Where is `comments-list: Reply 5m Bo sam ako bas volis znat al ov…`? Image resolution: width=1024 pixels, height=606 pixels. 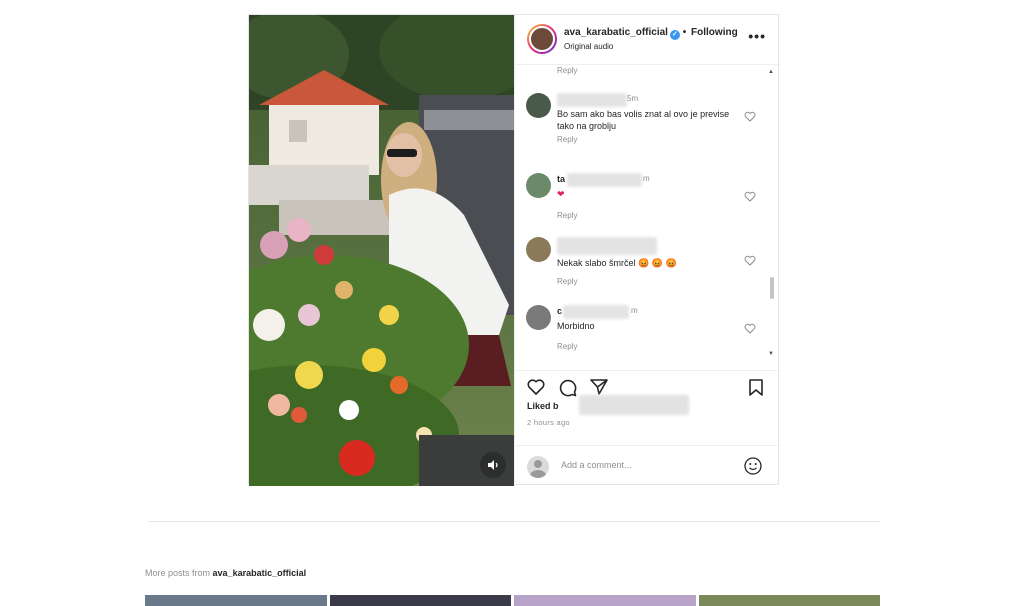 comments-list: Reply 5m Bo sam ako bas volis znat al ov… is located at coordinates (647, 215).